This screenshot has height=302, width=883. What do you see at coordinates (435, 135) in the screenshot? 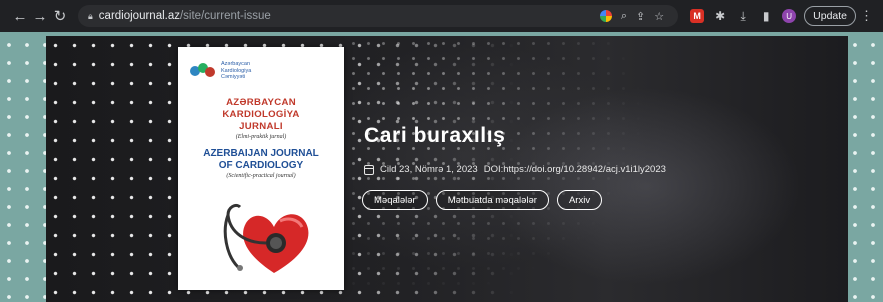
I see `page-title: Cari buraxılış` at bounding box center [435, 135].